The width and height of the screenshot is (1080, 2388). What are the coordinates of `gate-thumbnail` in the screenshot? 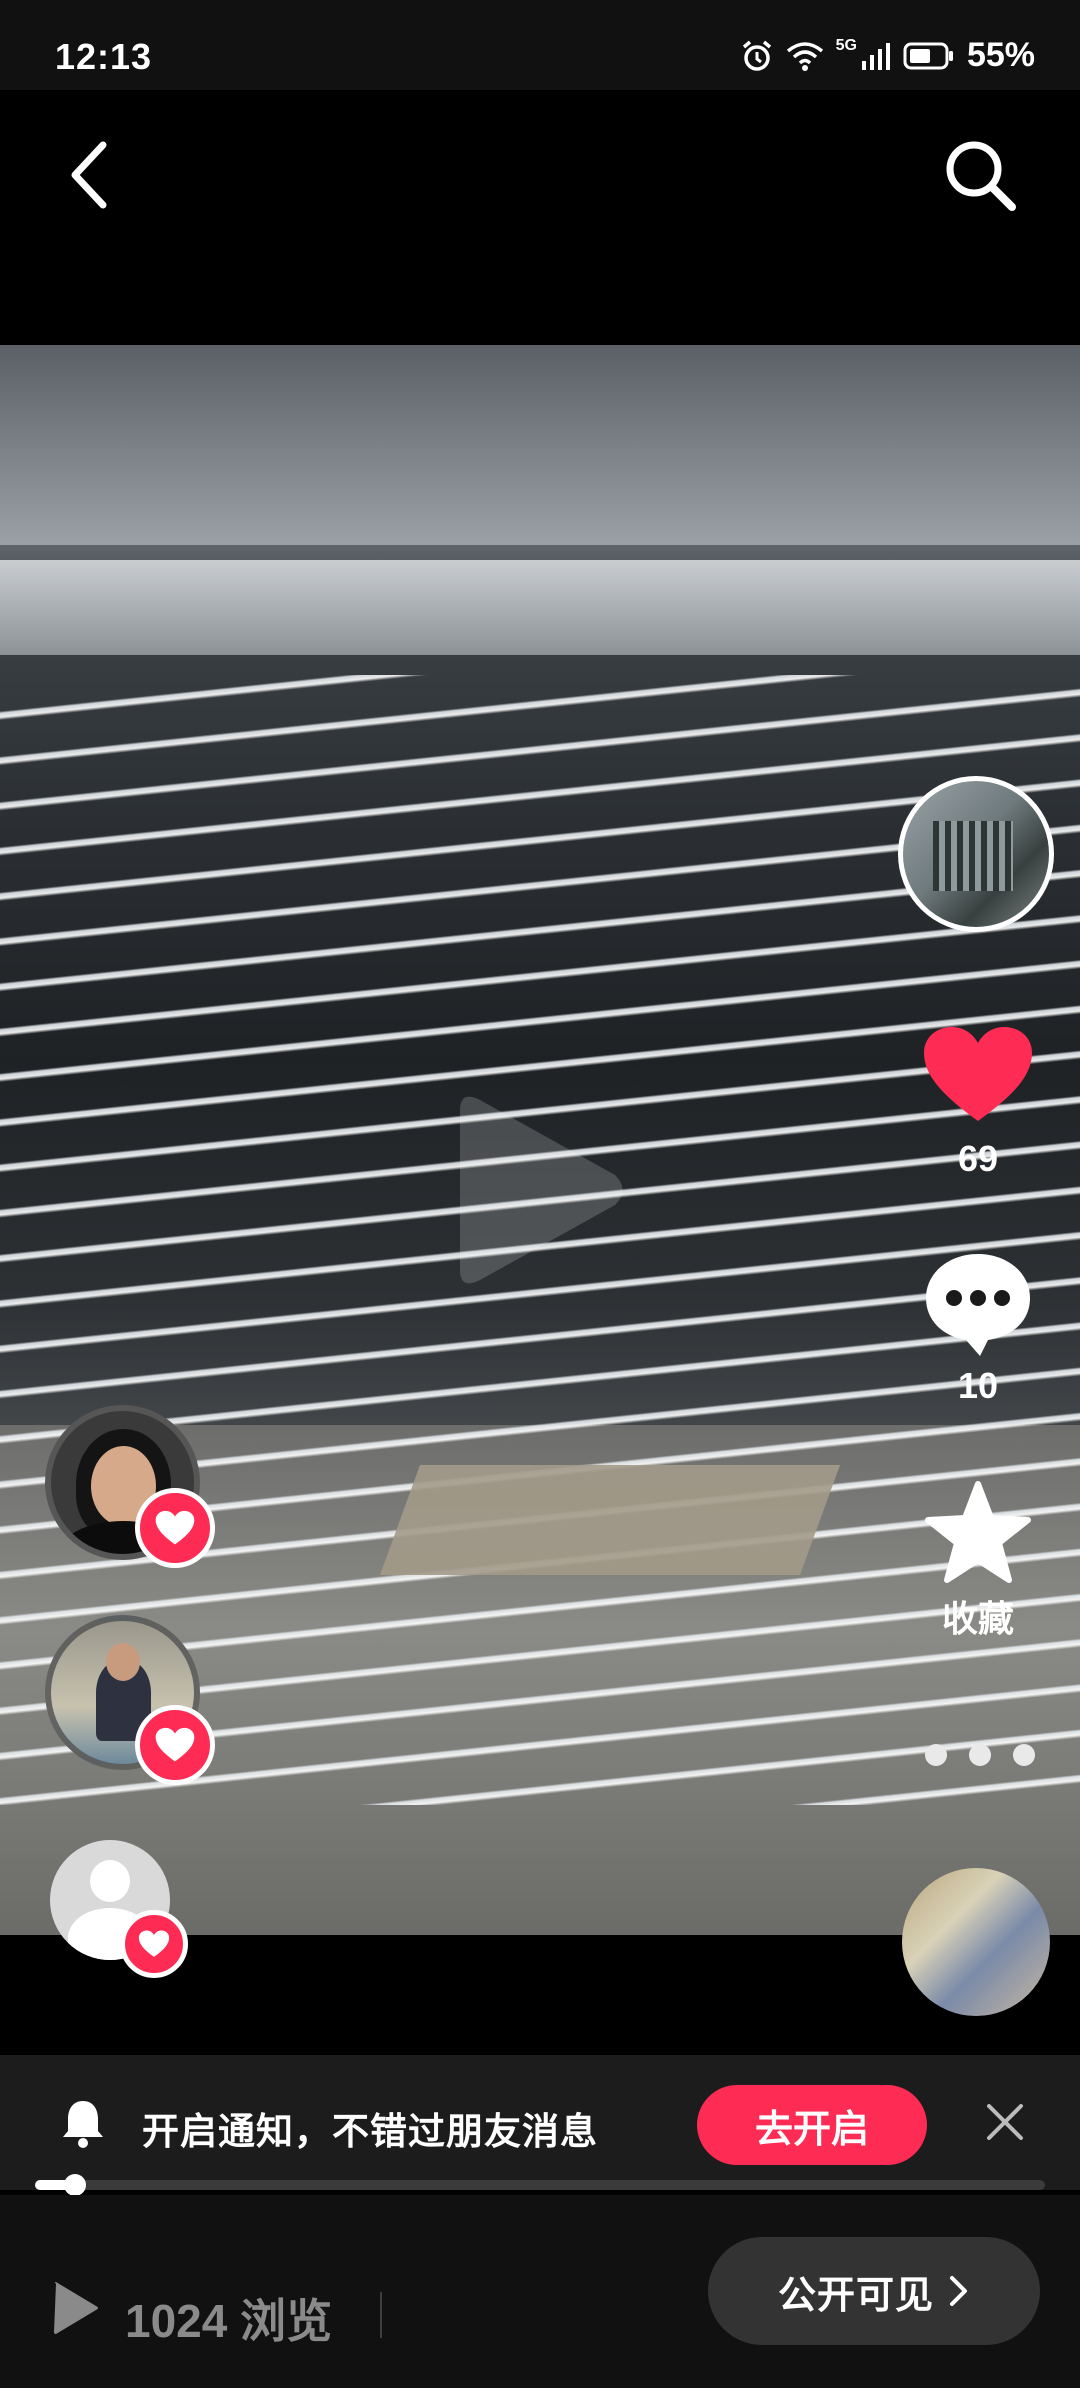 It's located at (973, 856).